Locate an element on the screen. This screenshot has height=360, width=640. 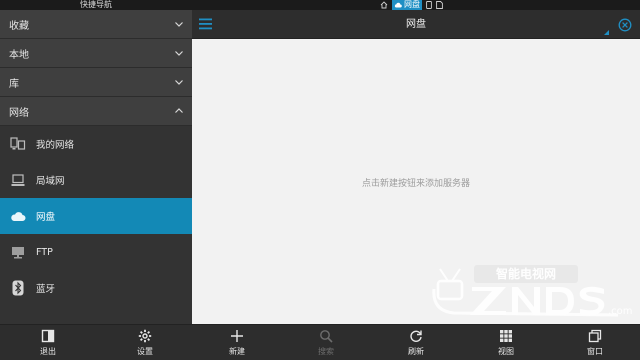
my-network-icon is located at coordinates (18, 143).